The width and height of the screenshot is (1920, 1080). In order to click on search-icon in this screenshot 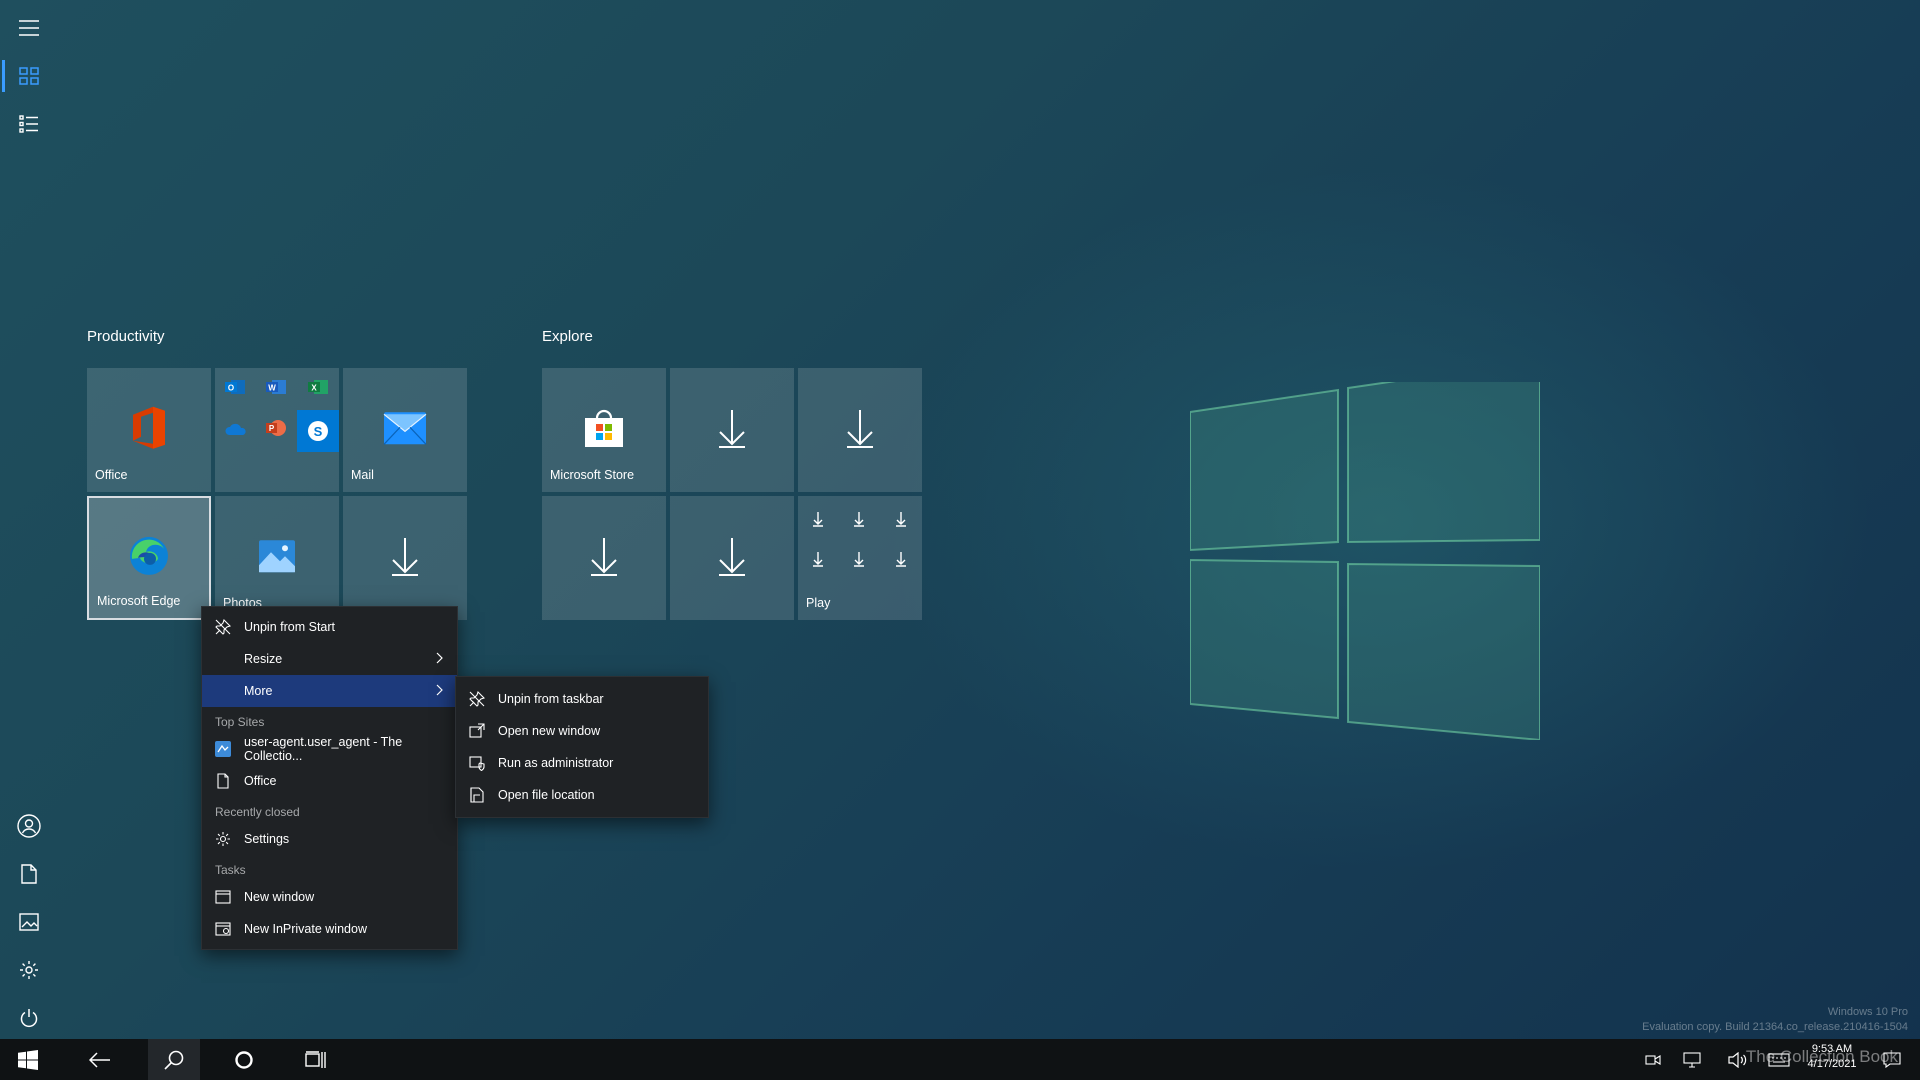, I will do `click(174, 1060)`.